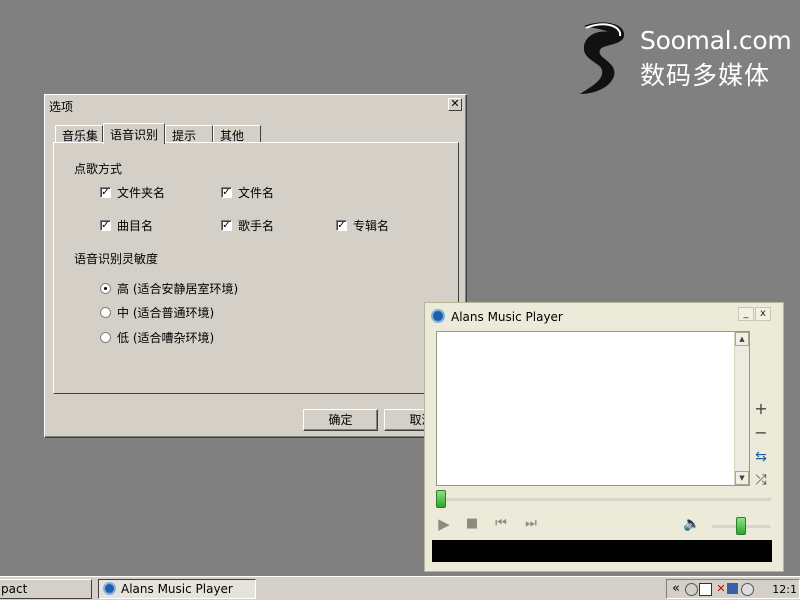  Describe the element at coordinates (741, 408) in the screenshot. I see `playlist-scrollbar: ▲ ▼` at that location.